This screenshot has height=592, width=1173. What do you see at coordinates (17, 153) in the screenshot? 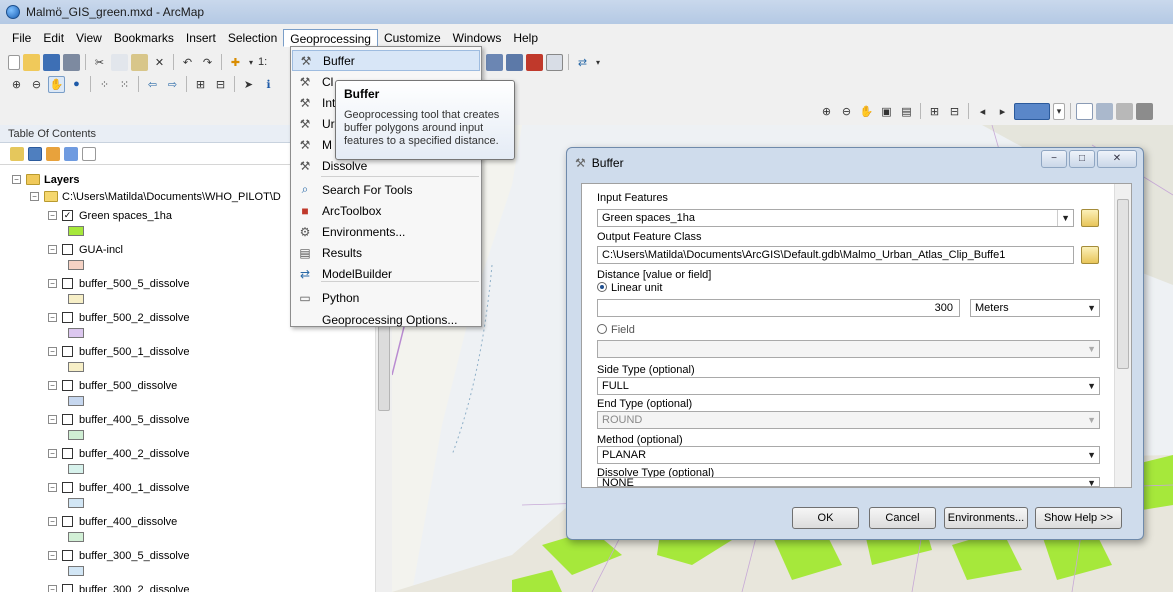
I see `list-by-drawing-order-icon` at bounding box center [17, 153].